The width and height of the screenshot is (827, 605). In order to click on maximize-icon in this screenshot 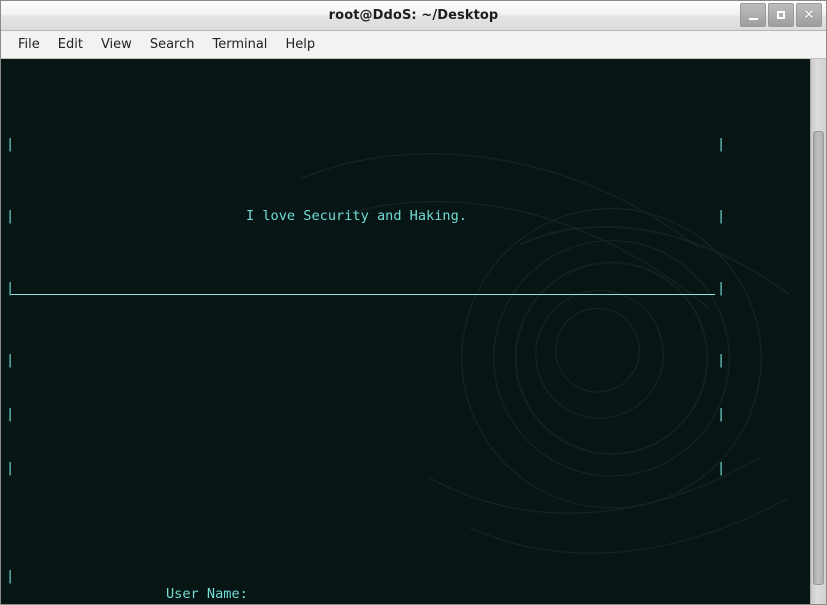, I will do `click(781, 15)`.